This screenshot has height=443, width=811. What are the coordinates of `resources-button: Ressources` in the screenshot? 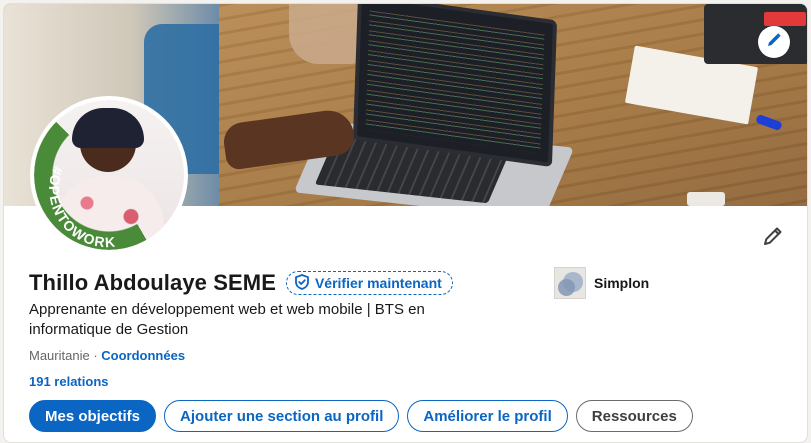 It's located at (634, 416).